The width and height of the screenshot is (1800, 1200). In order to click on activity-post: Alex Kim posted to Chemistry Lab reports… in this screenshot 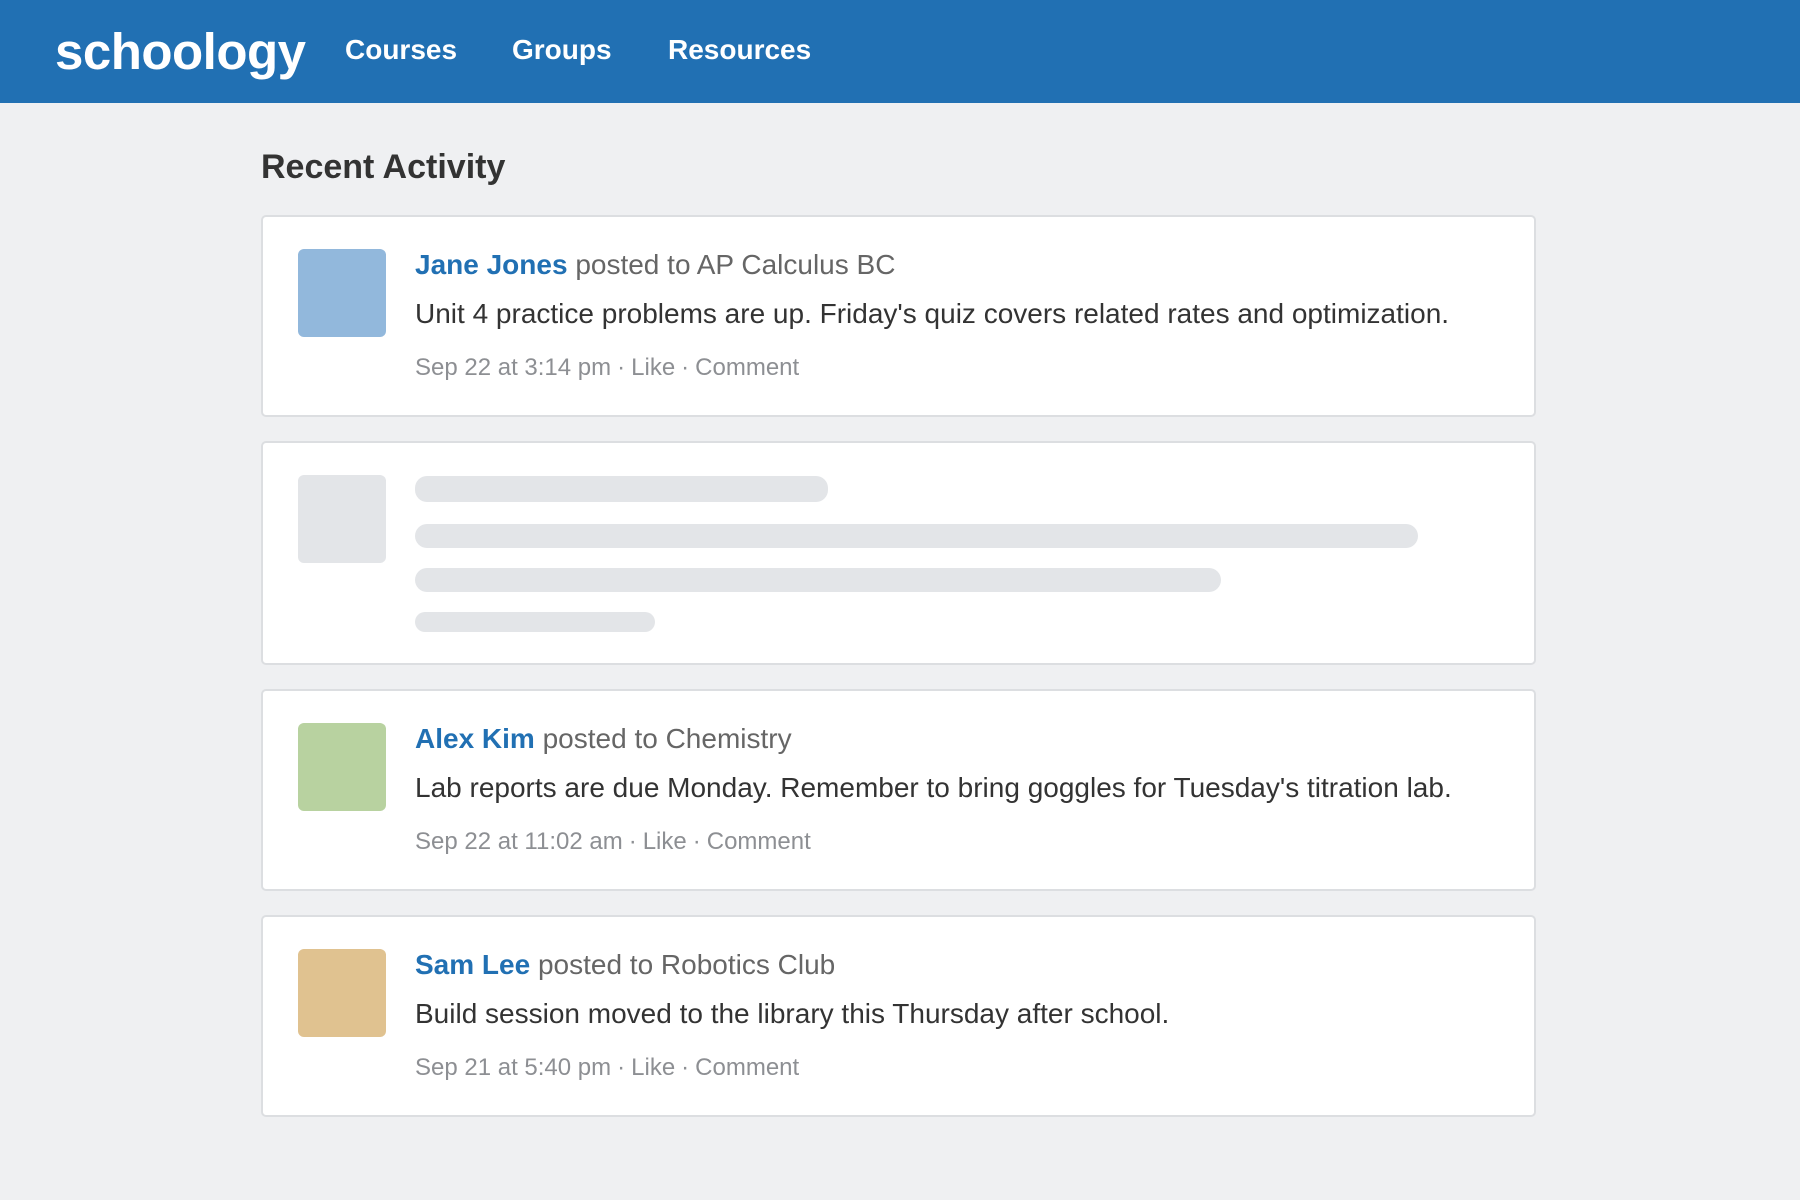, I will do `click(898, 790)`.